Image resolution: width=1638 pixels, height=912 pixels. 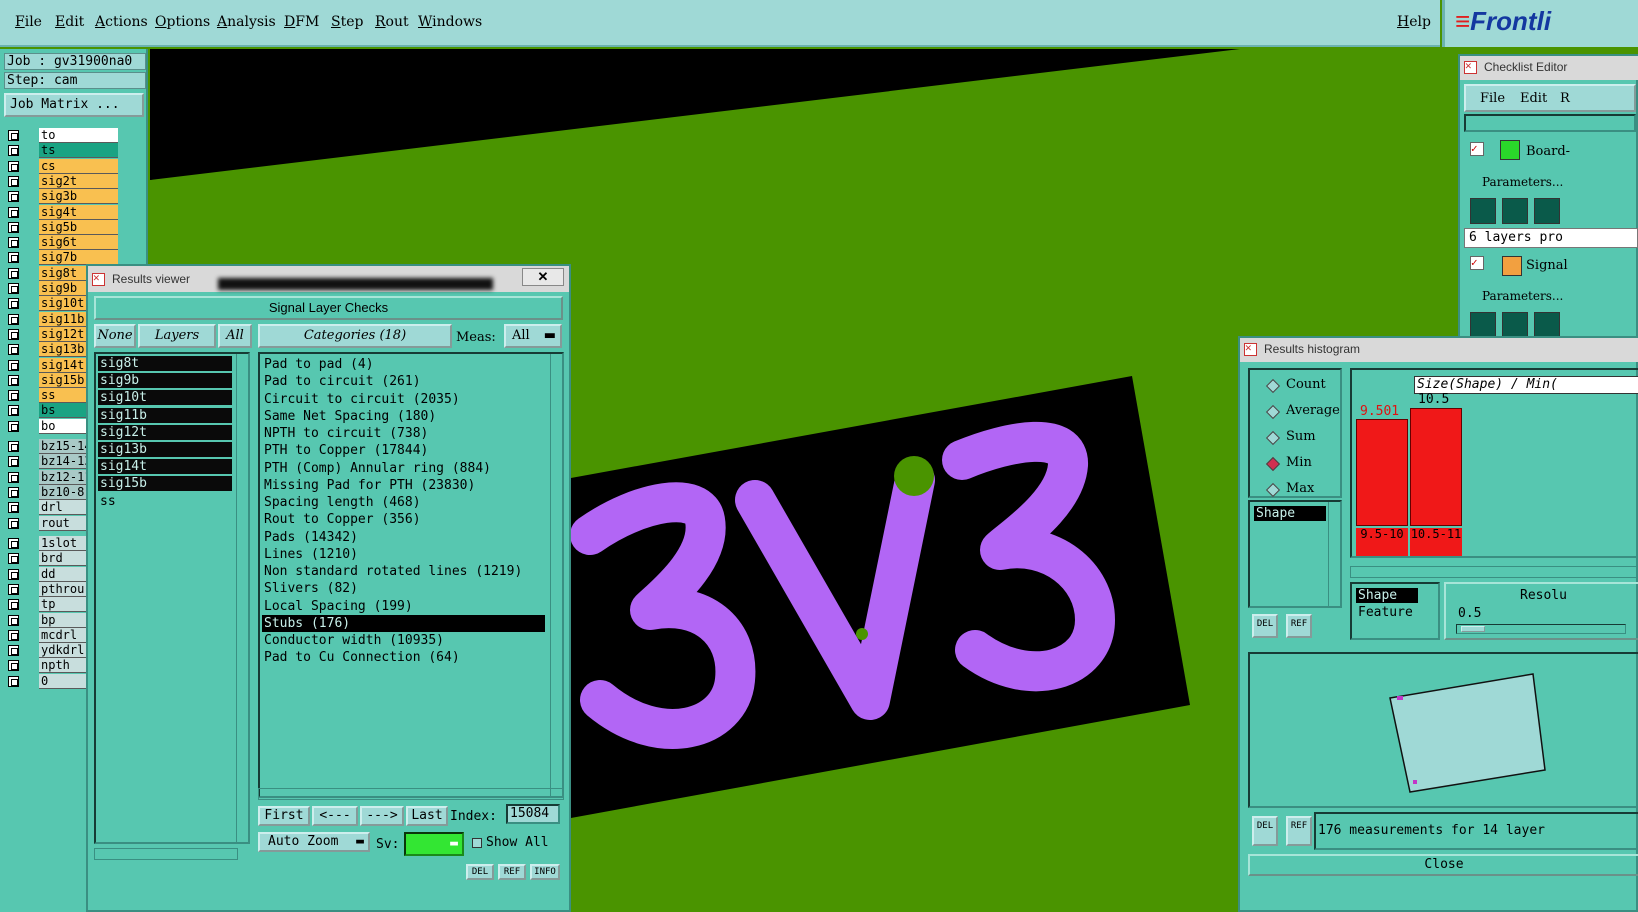 I want to click on results-viewer-titlebar: Results viewer ✕, so click(x=328, y=279).